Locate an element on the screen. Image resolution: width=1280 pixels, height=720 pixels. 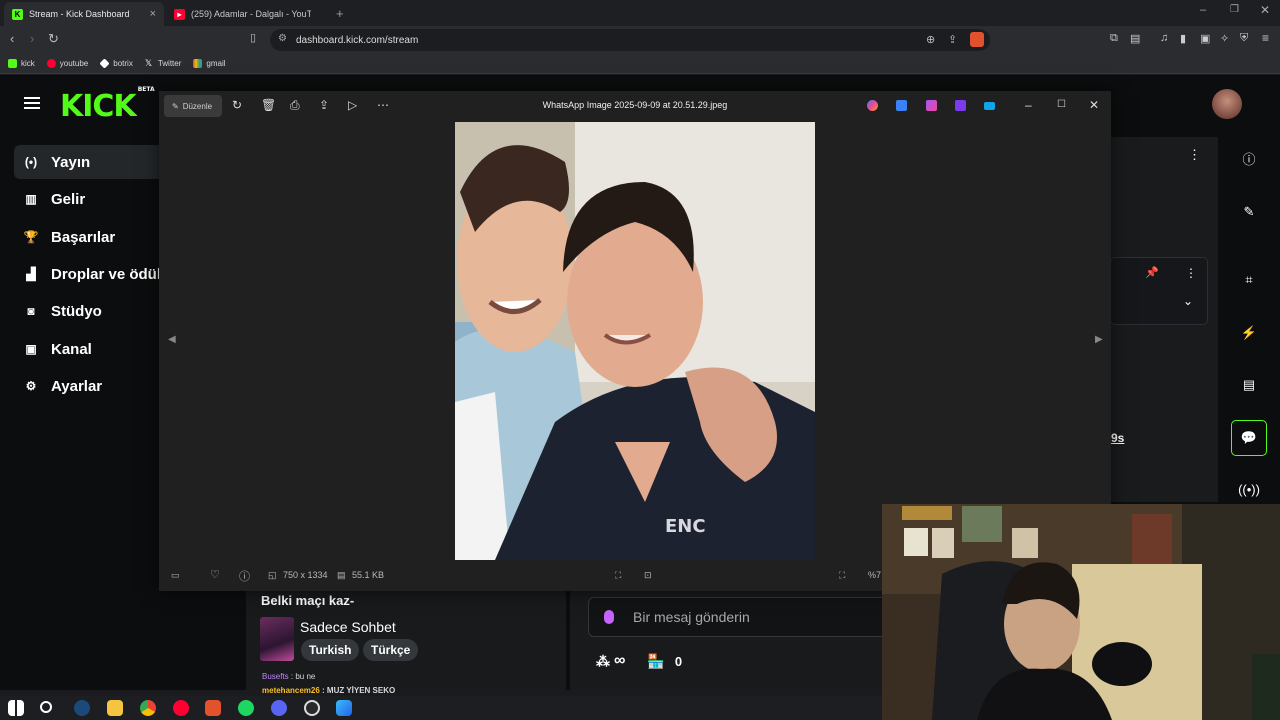
youtube-music-icon is located at coordinates (181, 708).